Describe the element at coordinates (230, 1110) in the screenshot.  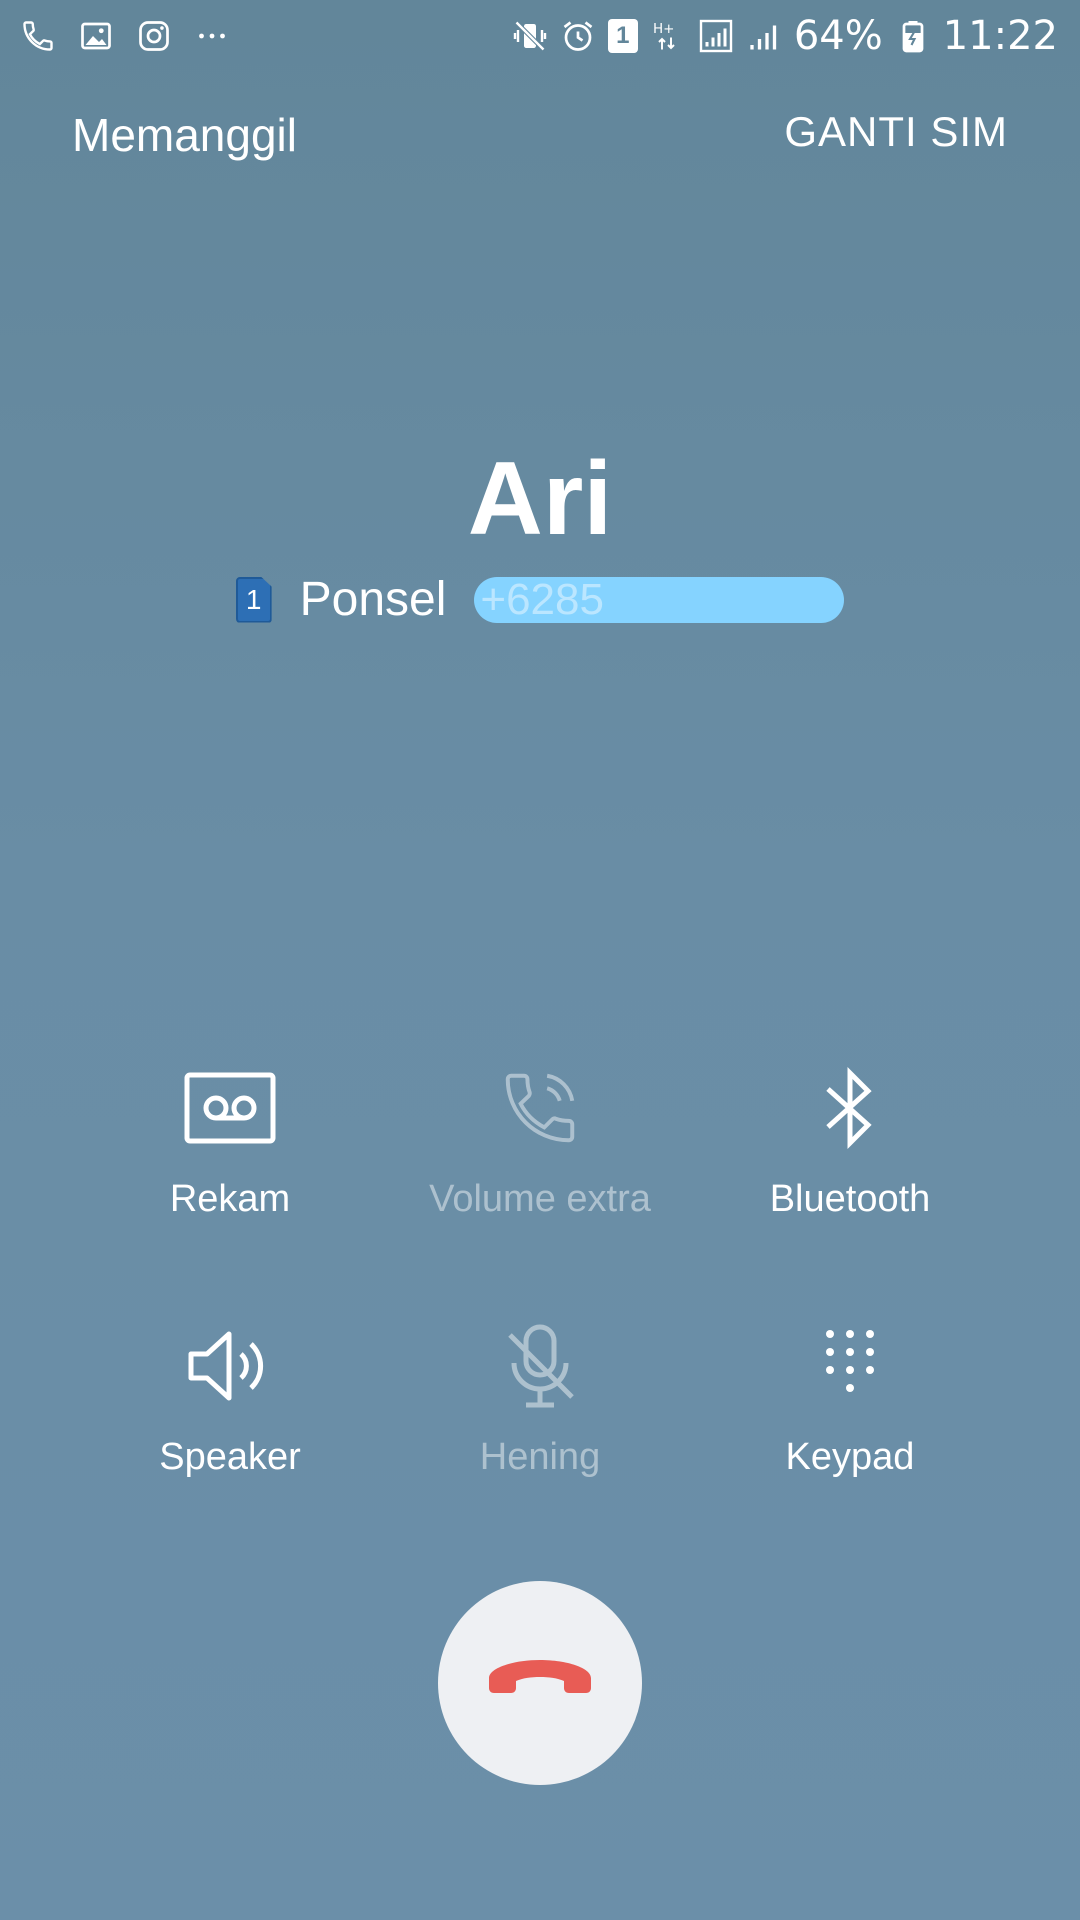
I see `record-icon` at that location.